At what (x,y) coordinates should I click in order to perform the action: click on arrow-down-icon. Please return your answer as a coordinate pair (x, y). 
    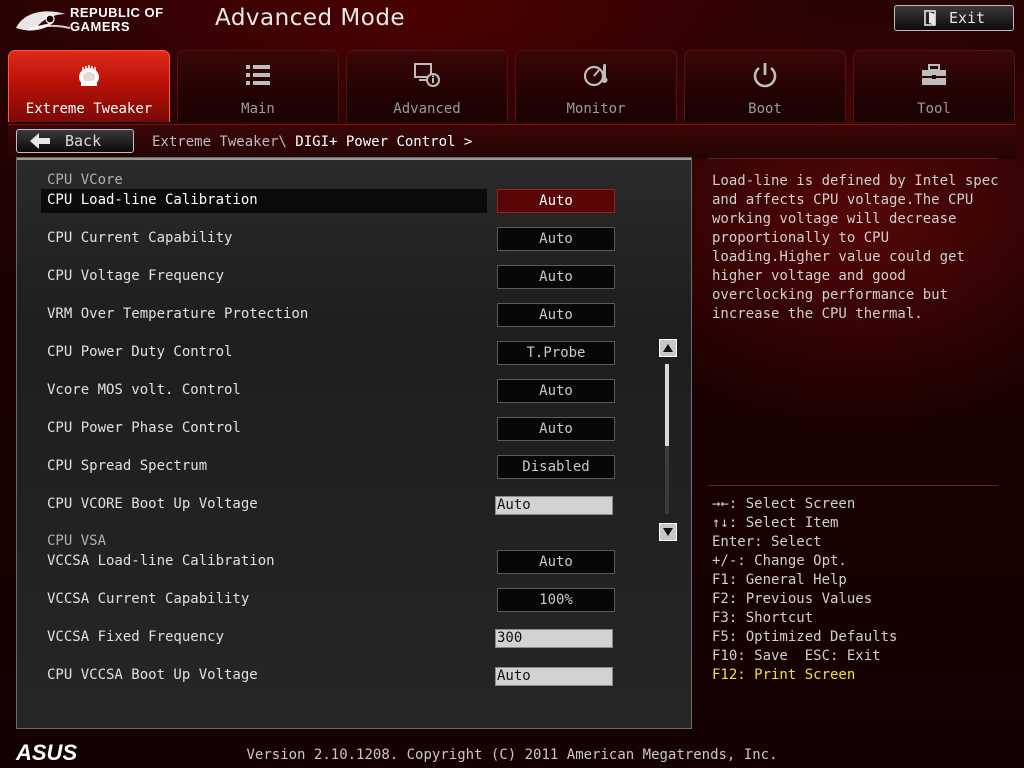
    Looking at the image, I should click on (668, 532).